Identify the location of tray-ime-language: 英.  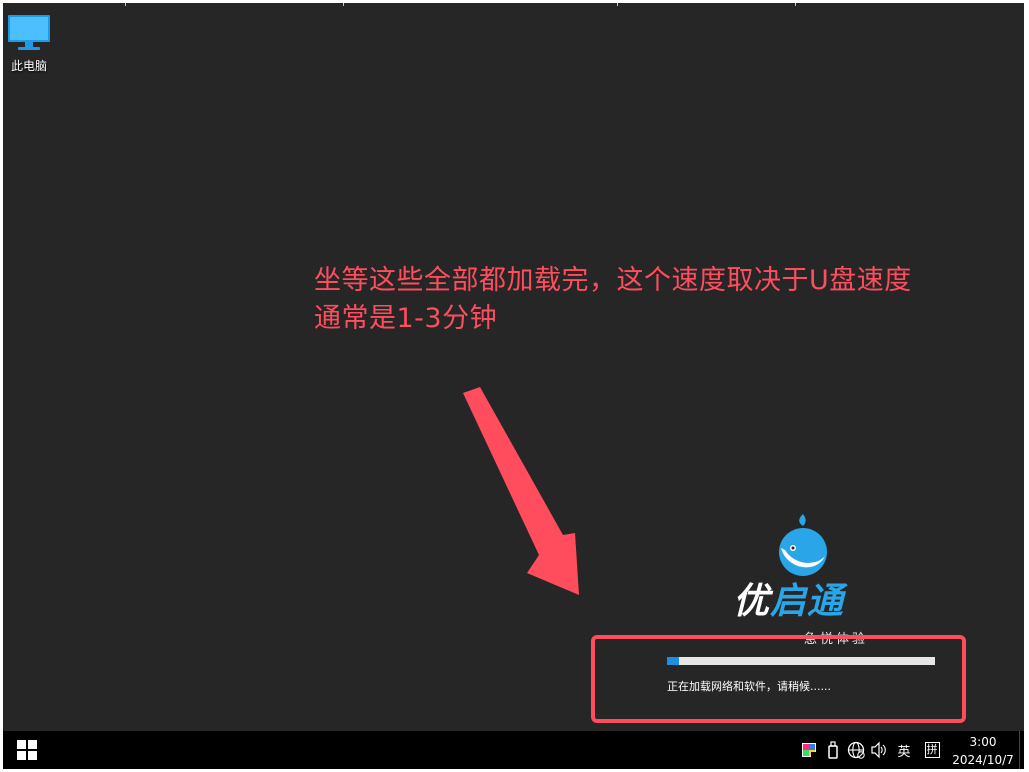
(904, 750).